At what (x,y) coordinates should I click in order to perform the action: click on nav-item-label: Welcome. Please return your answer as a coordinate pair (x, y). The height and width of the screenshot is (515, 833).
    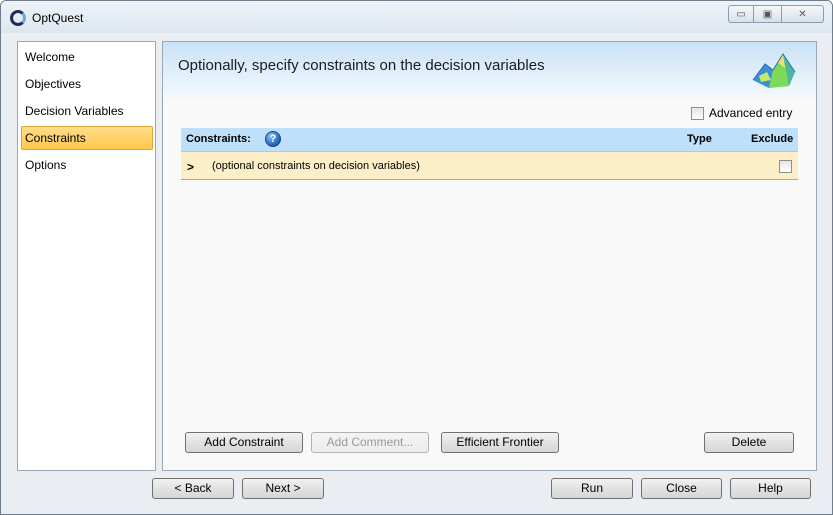
    Looking at the image, I should click on (50, 57).